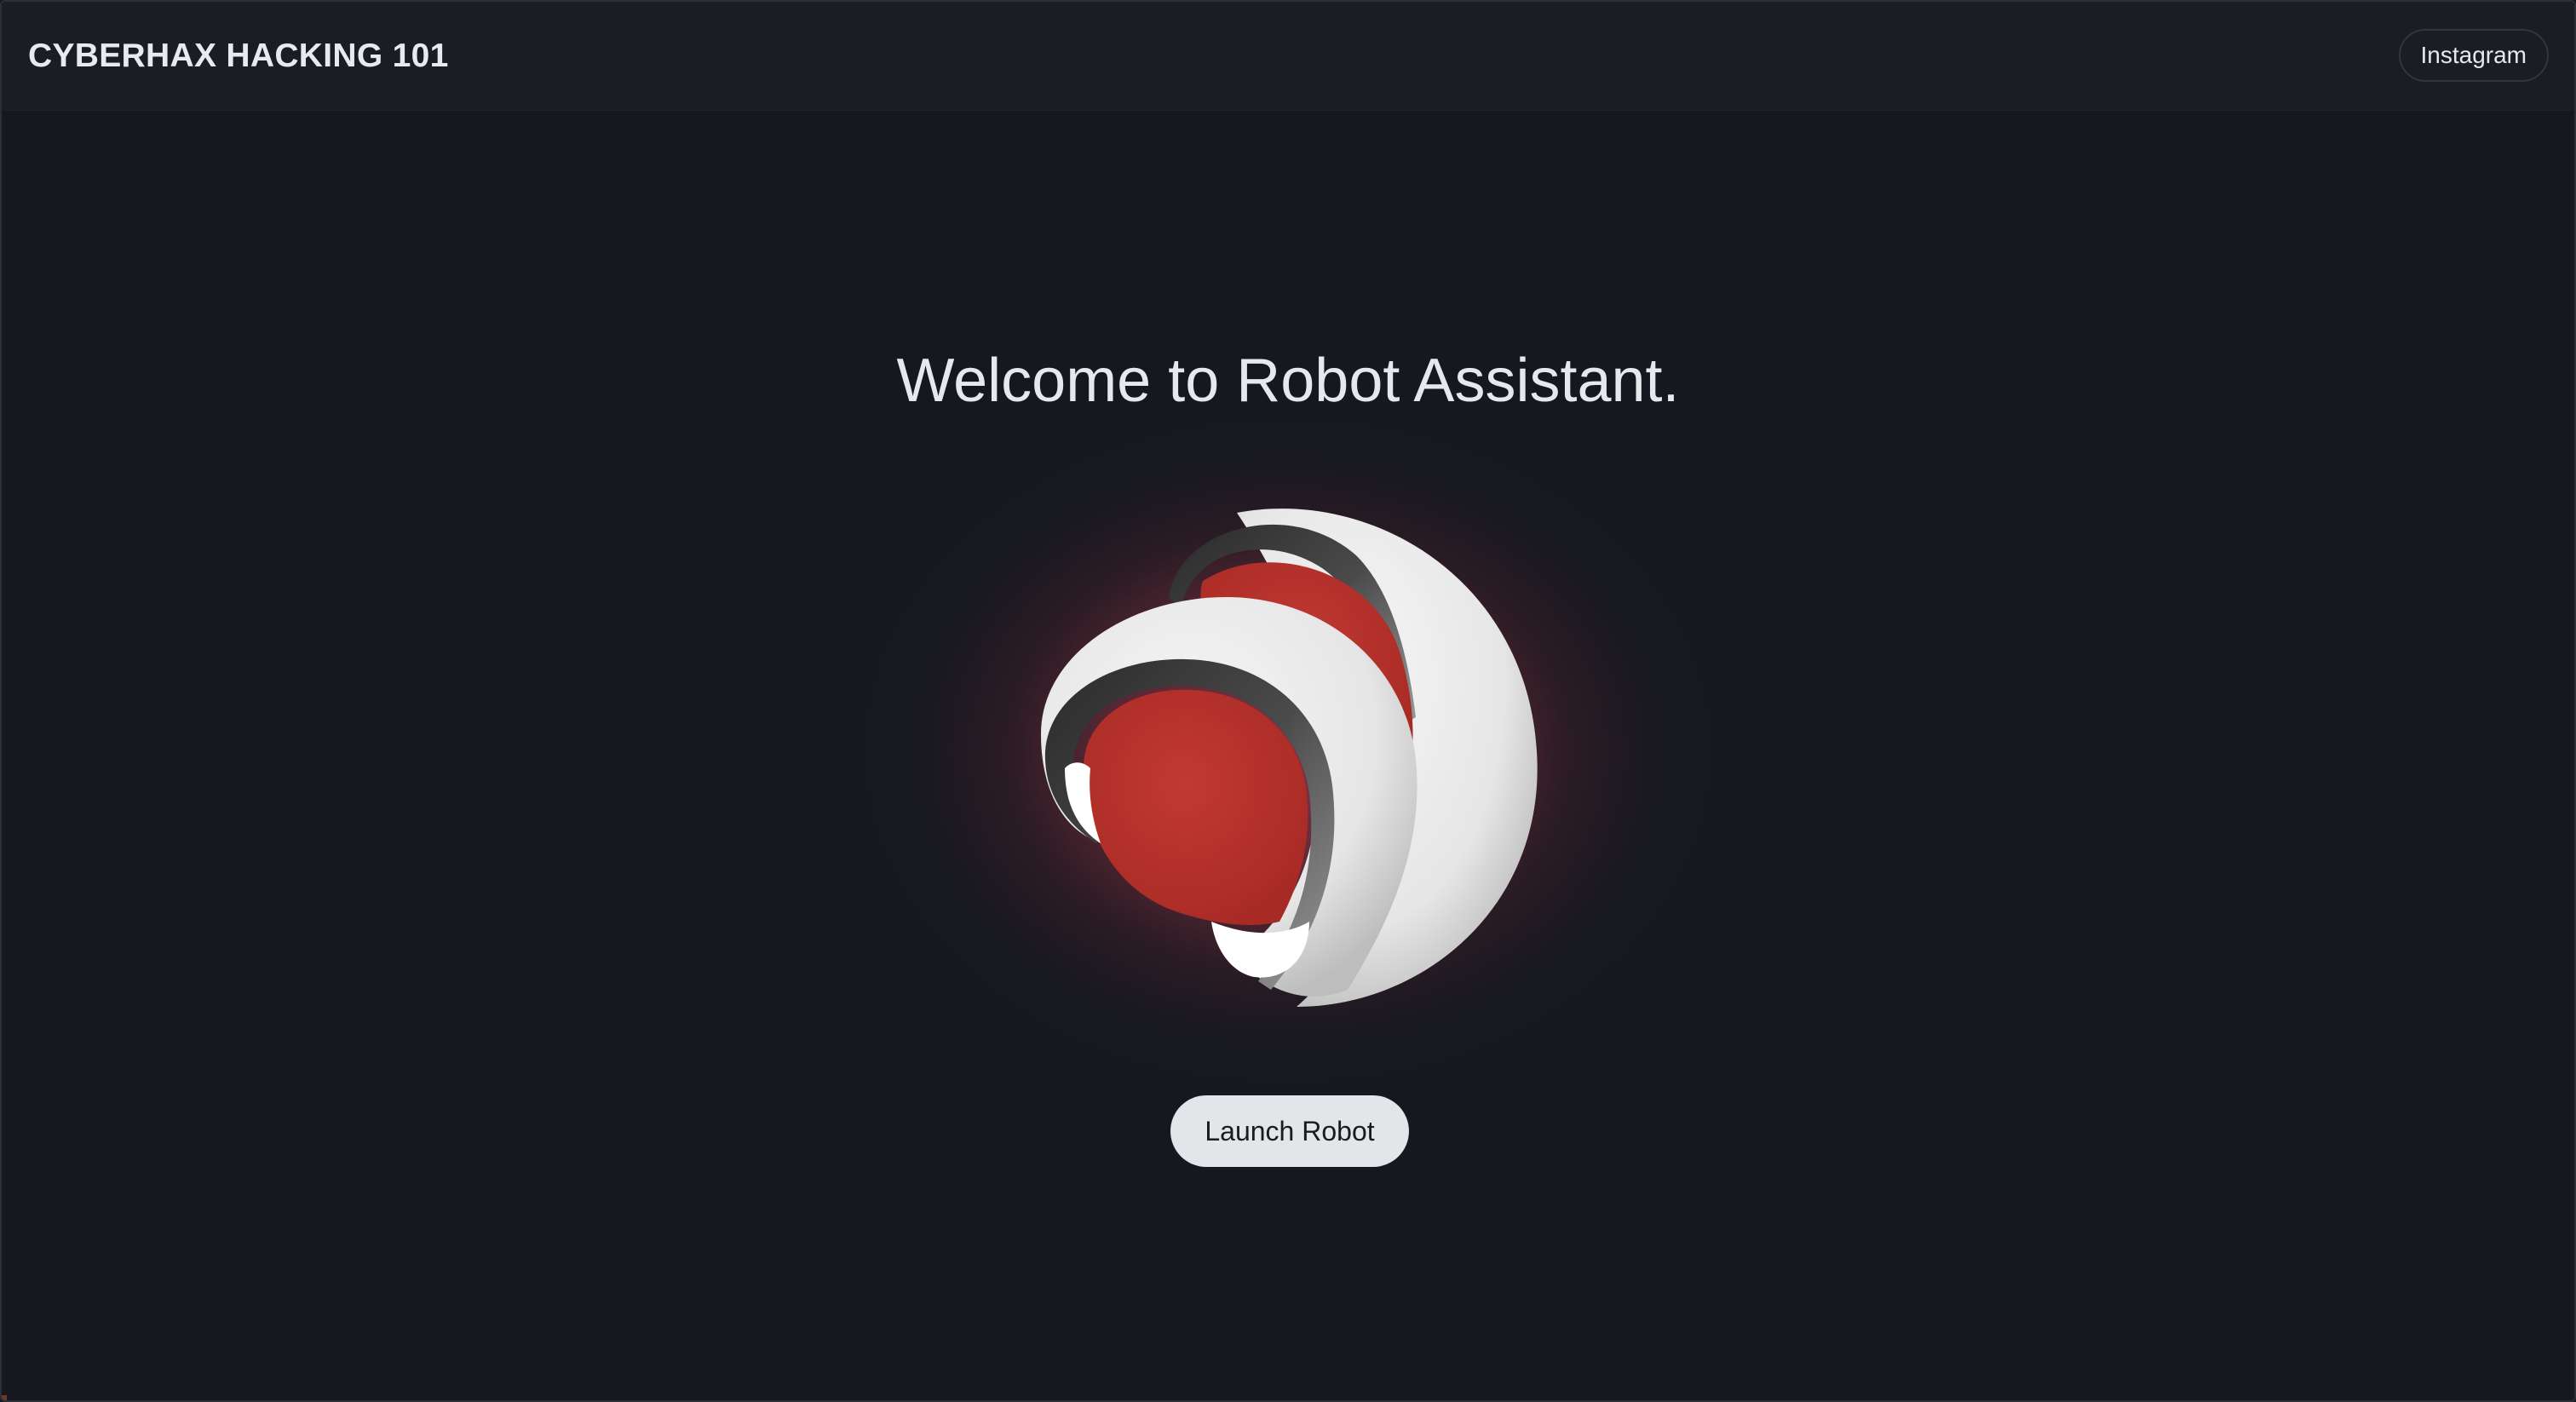 This screenshot has height=1402, width=2576. Describe the element at coordinates (1288, 57) in the screenshot. I see `top-navbar: CYBERHAX HACKING 101 Instagram` at that location.